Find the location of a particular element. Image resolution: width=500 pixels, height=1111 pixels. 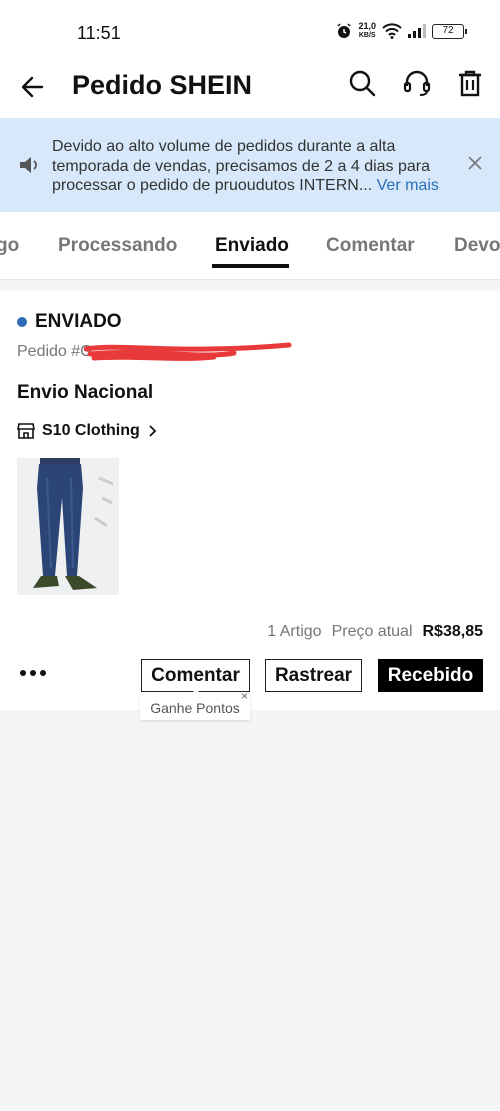

status-dot is located at coordinates (22, 322).